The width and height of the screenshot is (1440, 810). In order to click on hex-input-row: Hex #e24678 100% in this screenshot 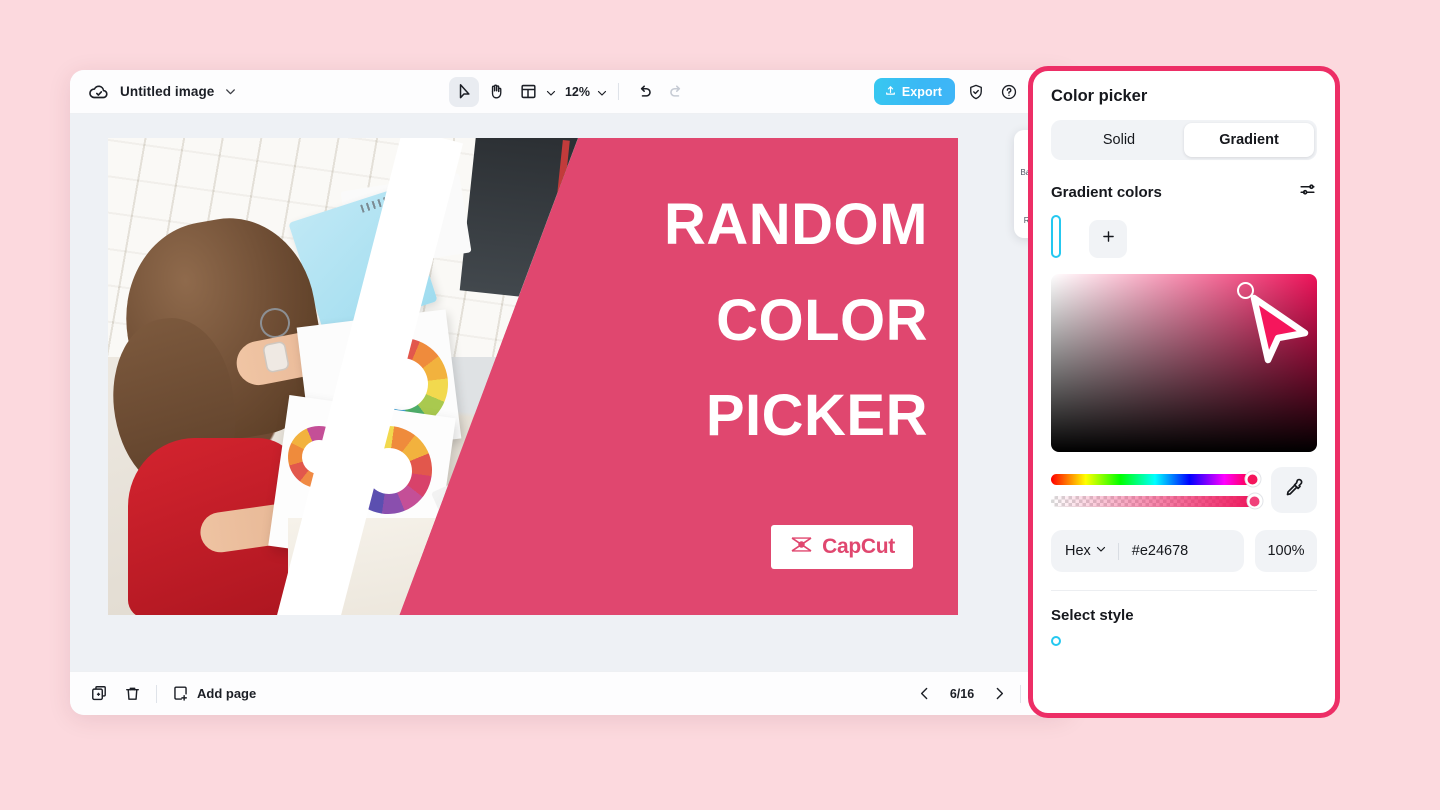, I will do `click(1184, 551)`.